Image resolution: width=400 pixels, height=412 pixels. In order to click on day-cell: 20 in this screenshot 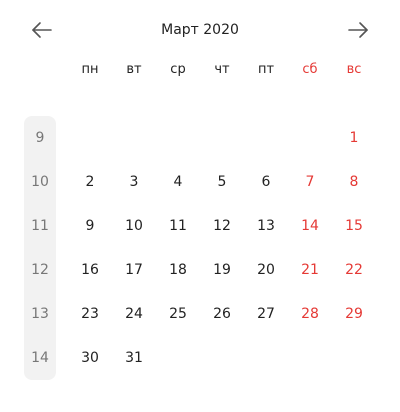, I will do `click(266, 270)`.